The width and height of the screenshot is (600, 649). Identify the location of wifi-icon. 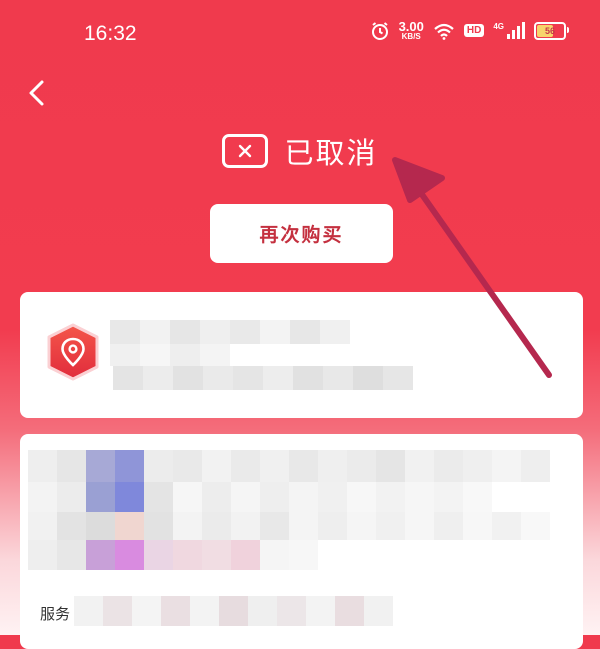
(444, 31).